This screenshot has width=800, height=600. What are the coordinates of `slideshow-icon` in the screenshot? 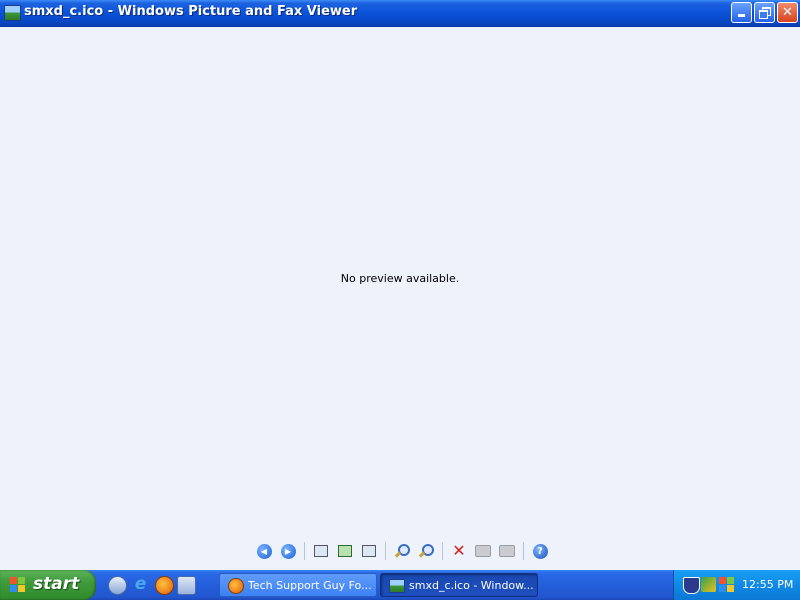 It's located at (369, 551).